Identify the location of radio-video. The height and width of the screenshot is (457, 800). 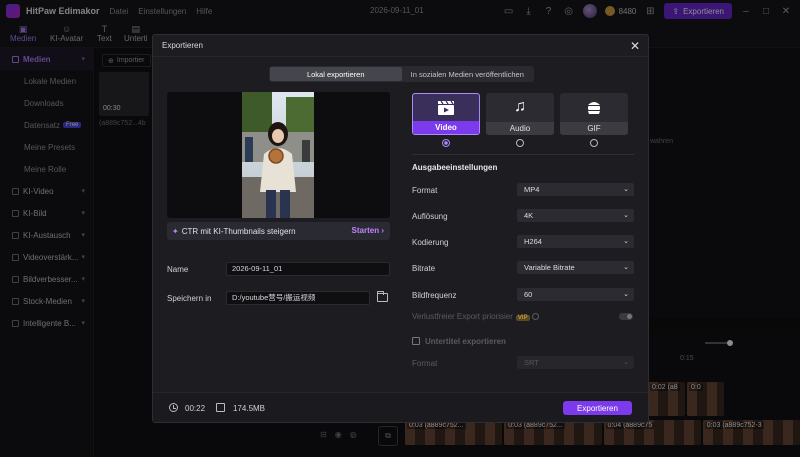
(446, 143).